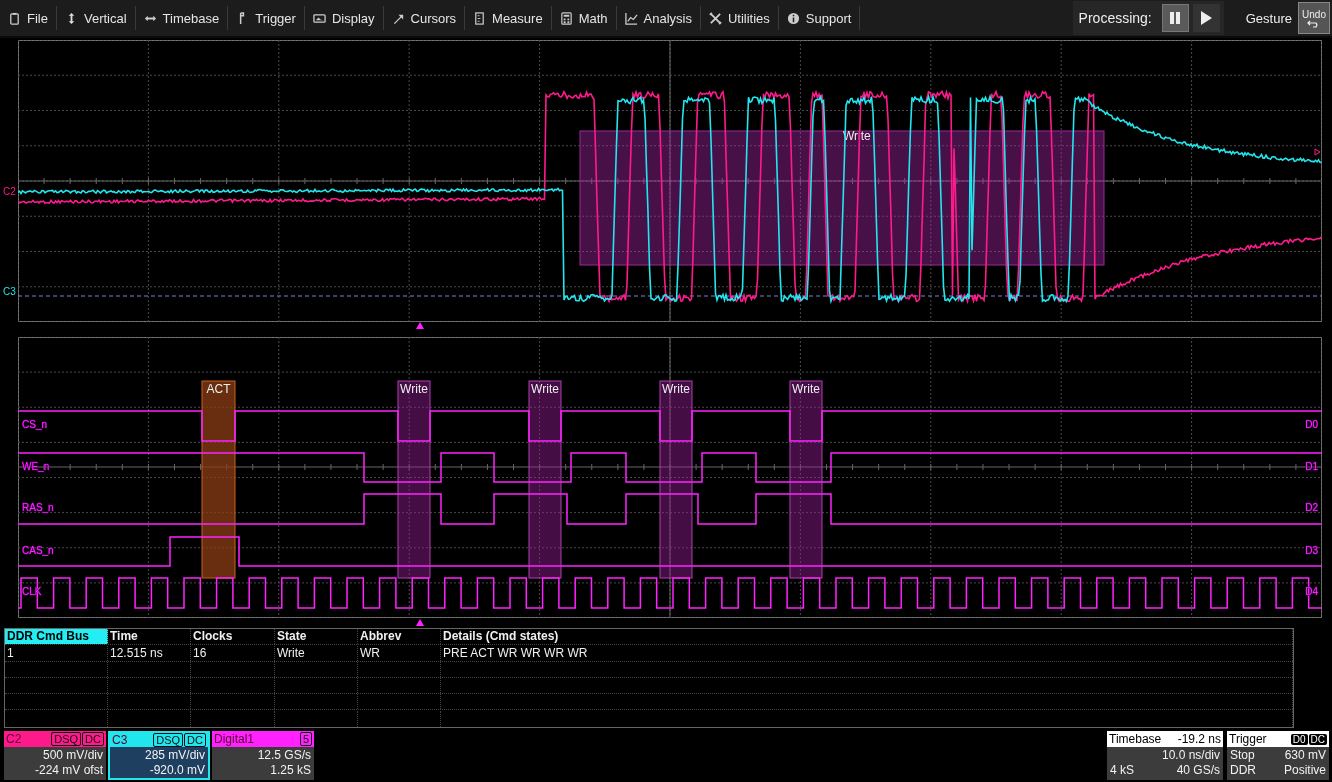  I want to click on menu-item: Timebase, so click(181, 18).